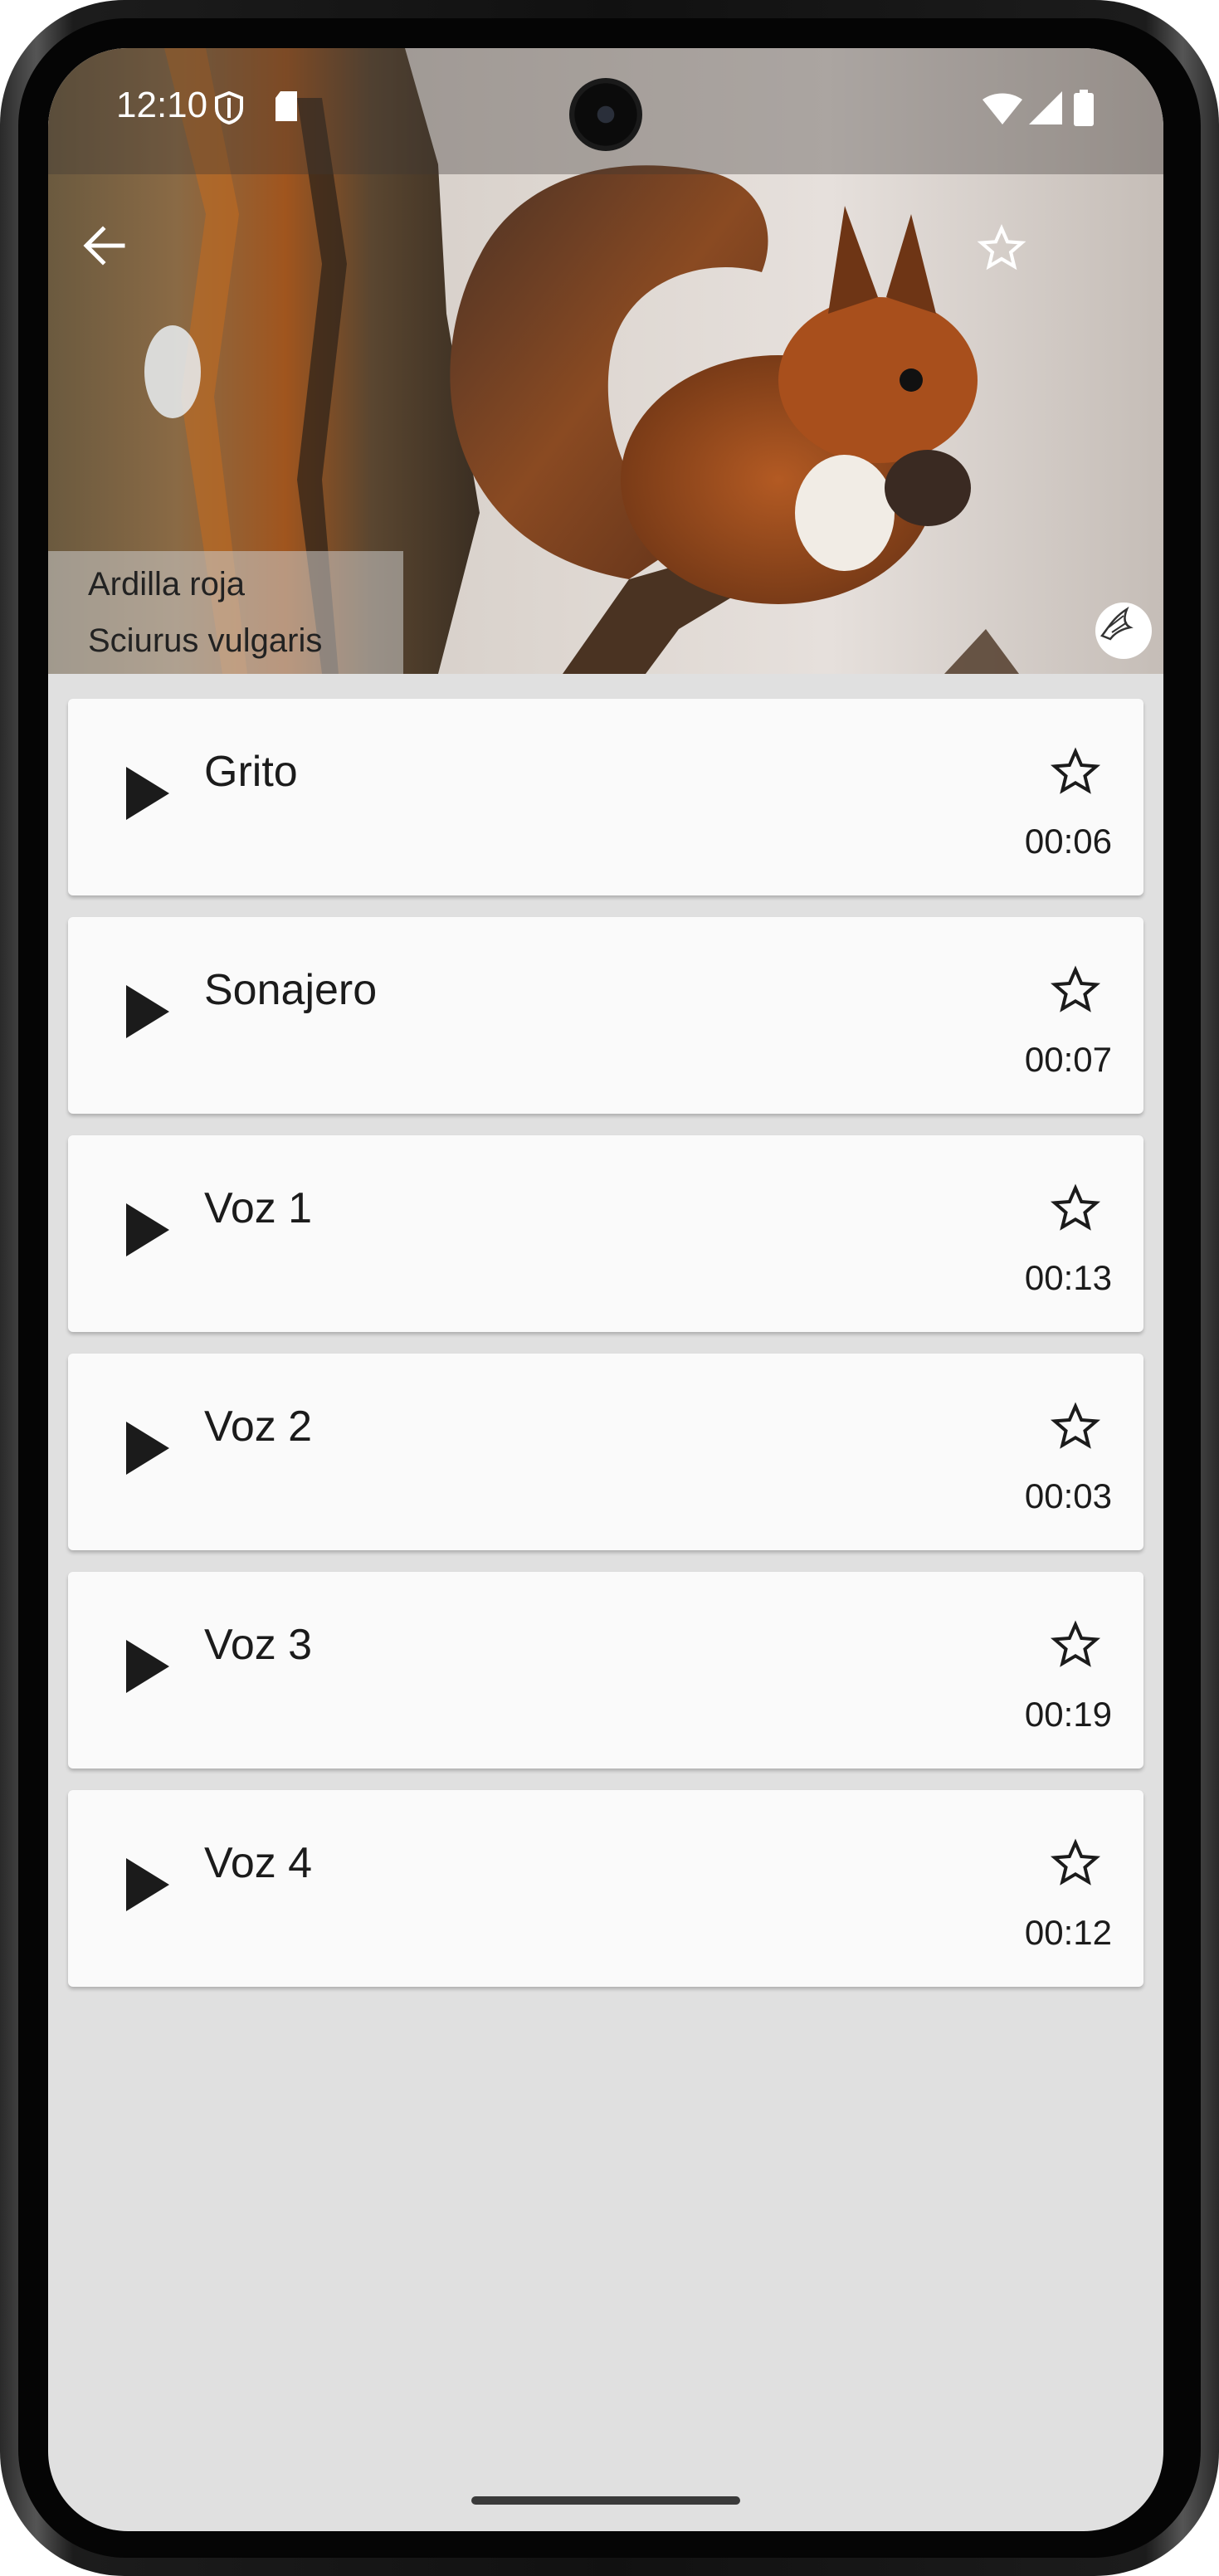  What do you see at coordinates (1046, 108) in the screenshot?
I see `signal-icon` at bounding box center [1046, 108].